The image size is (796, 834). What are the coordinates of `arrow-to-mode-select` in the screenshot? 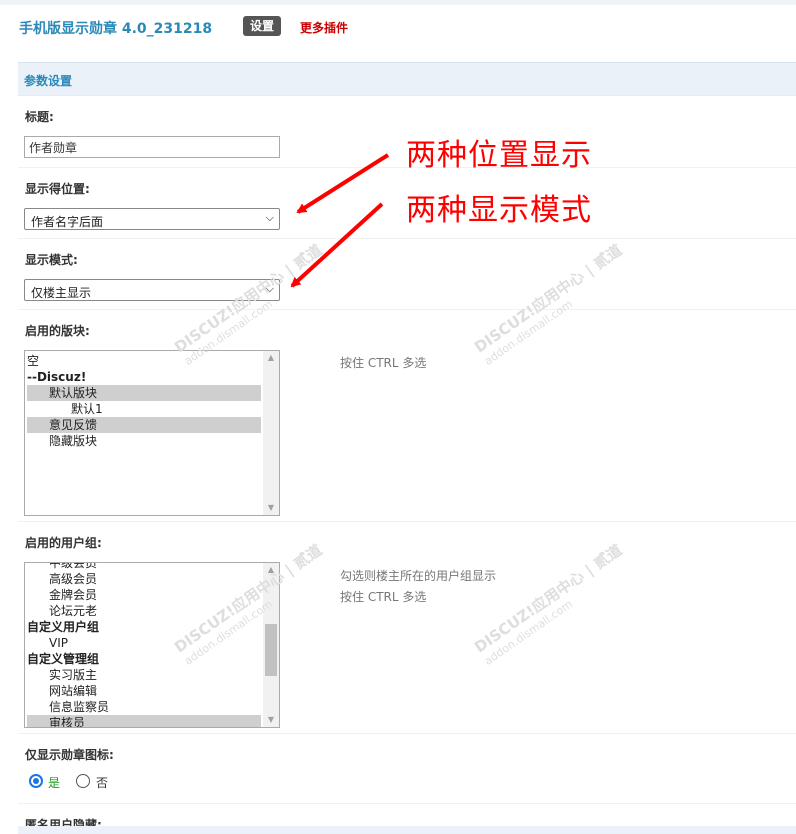 It's located at (337, 245).